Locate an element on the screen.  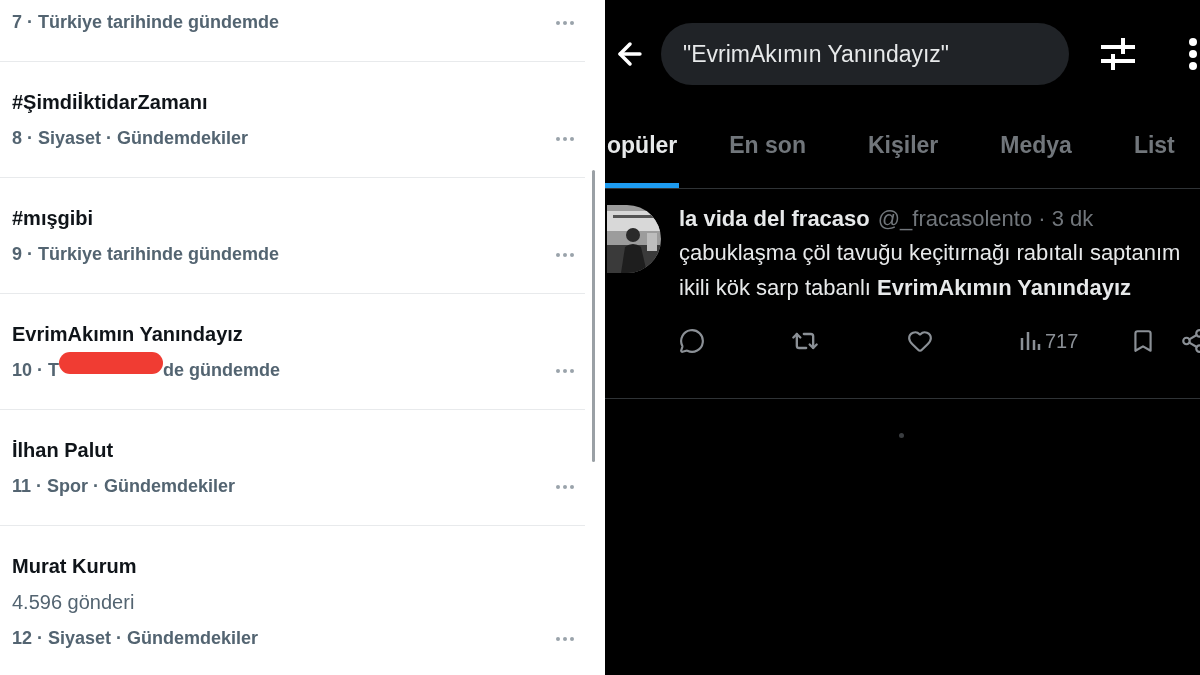
trend-meta: 12 · Siyaset · Gündemdekiler is located at coordinates (135, 638).